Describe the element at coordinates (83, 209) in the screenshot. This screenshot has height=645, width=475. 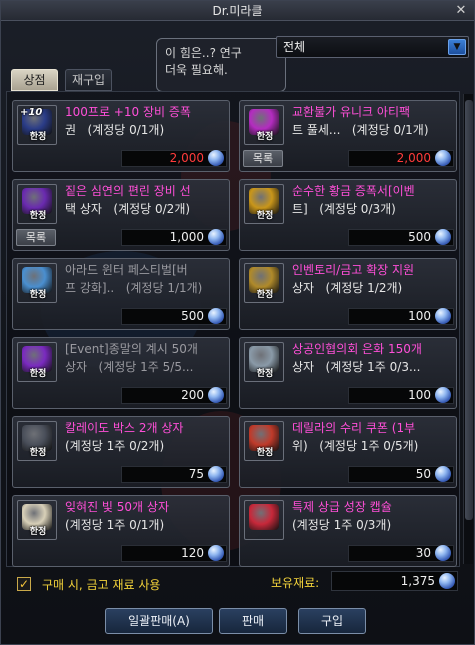
I see `item-name-rest: 택 상자` at that location.